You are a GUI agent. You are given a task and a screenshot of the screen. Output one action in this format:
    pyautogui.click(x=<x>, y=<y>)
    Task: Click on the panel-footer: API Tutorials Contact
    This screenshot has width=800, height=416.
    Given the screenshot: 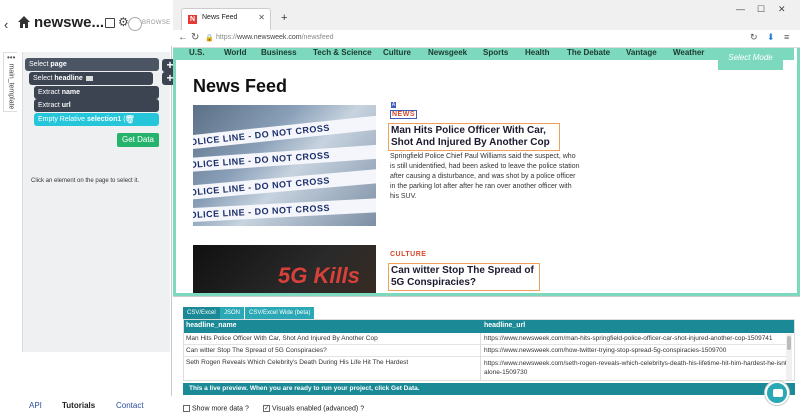 What is the action you would take?
    pyautogui.click(x=86, y=406)
    